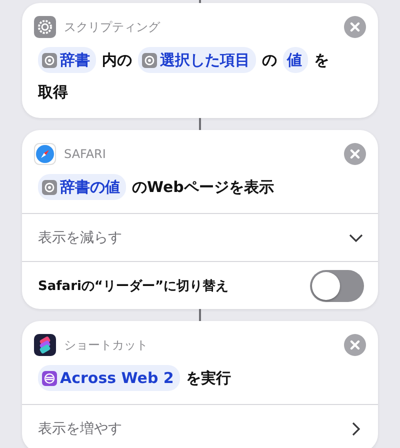 The height and width of the screenshot is (448, 400). What do you see at coordinates (113, 27) in the screenshot?
I see `category-label: スクリプティング` at bounding box center [113, 27].